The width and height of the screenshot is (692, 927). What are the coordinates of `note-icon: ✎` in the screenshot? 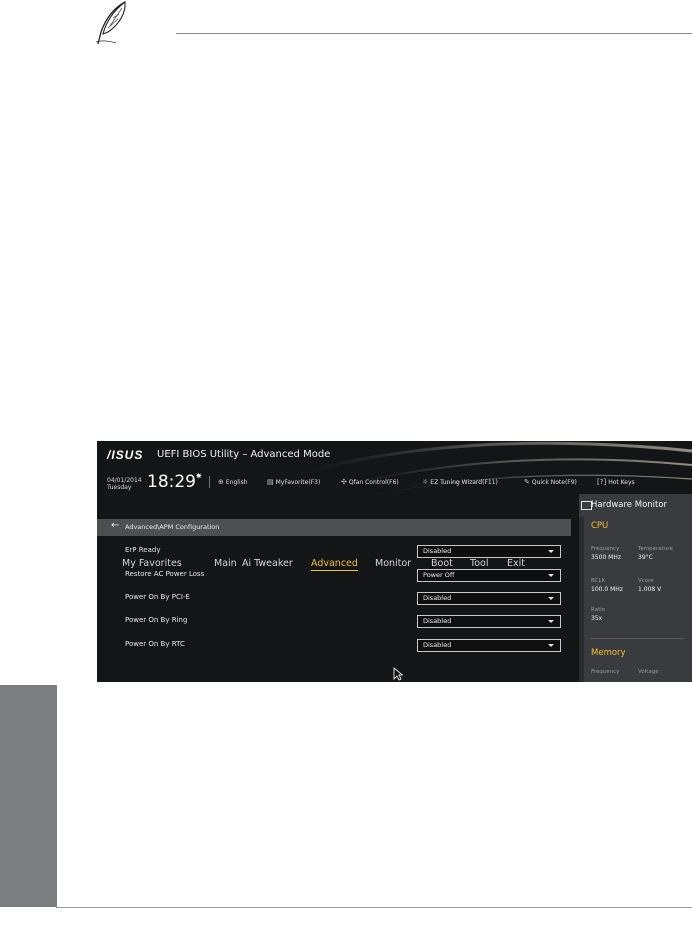 It's located at (527, 482).